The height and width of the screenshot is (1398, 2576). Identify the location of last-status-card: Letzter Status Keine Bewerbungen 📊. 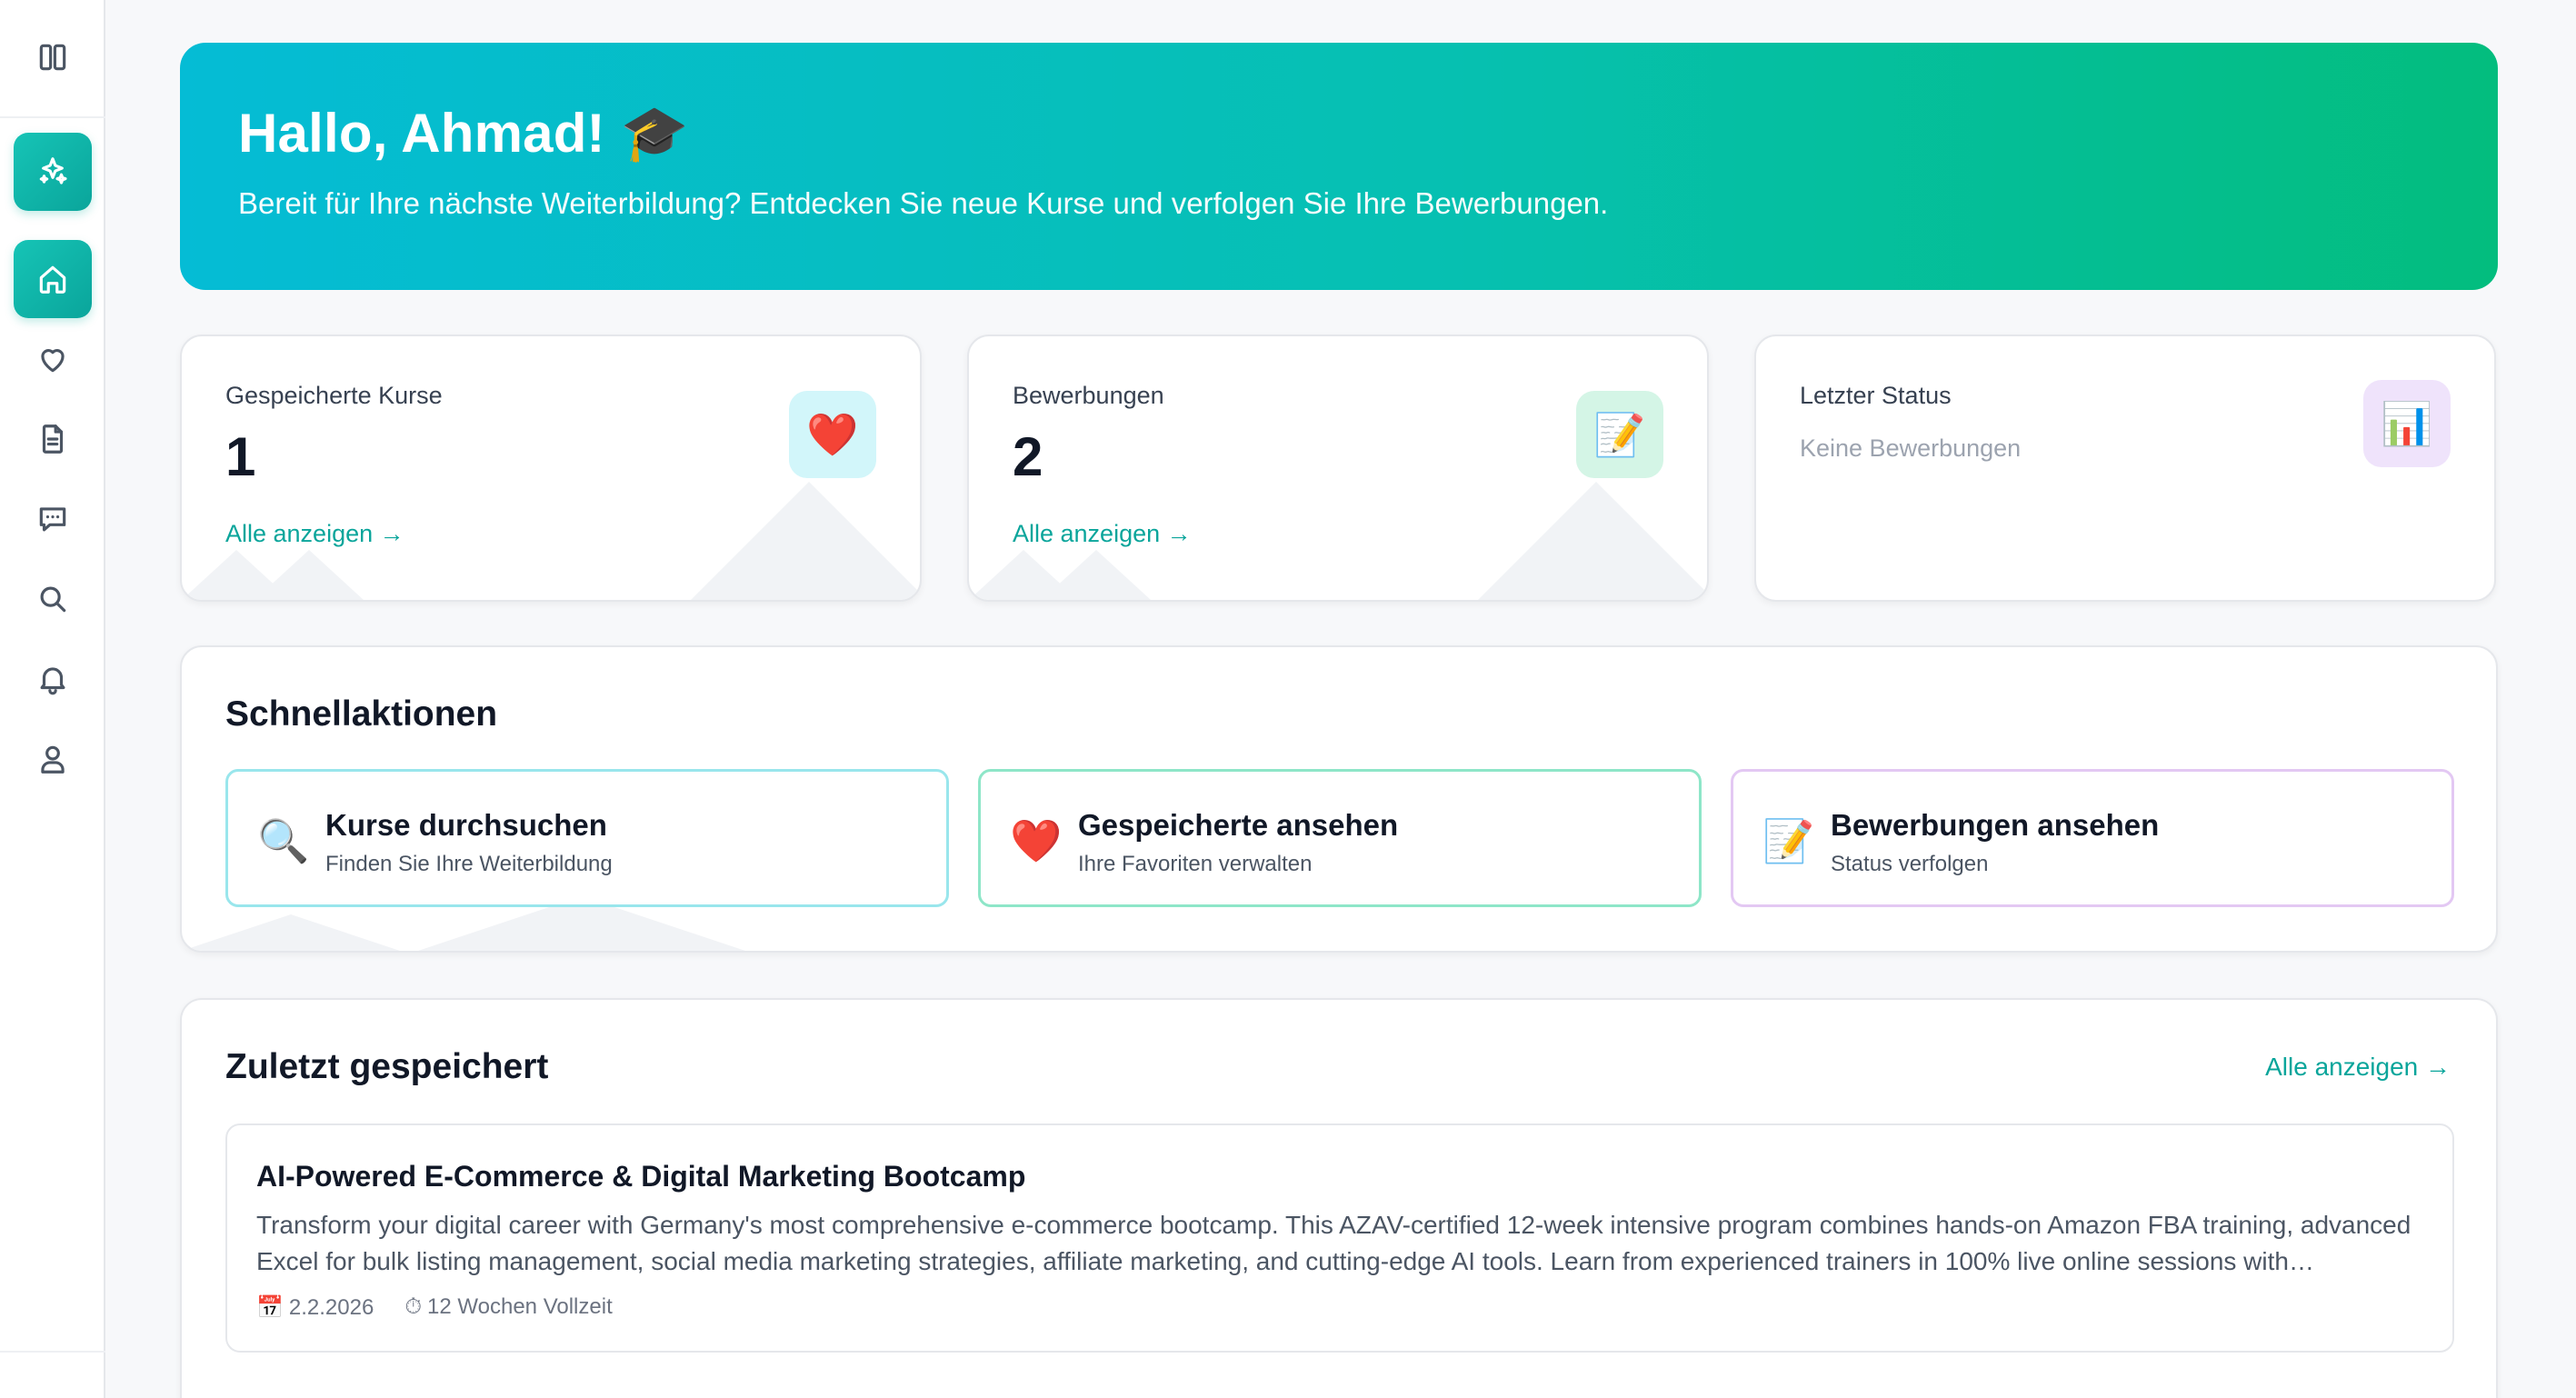
(2125, 468).